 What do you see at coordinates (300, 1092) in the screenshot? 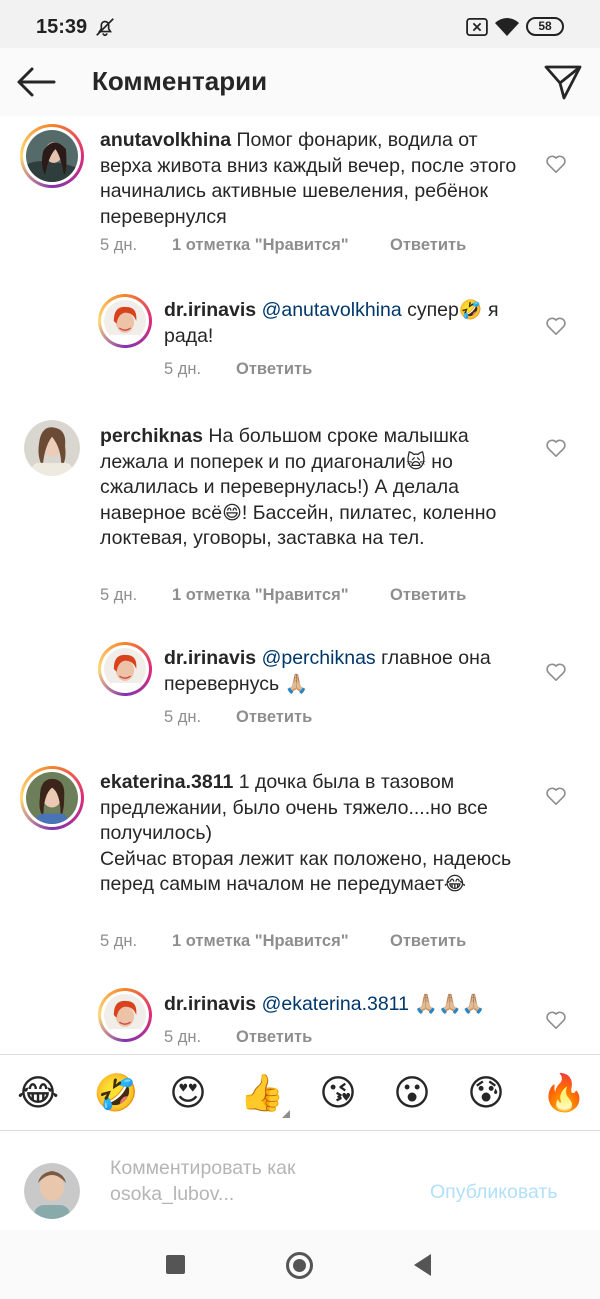
I see `emoji-quick-bar: 😂 🤣 😍 👍 😘 😮 😰 🔥` at bounding box center [300, 1092].